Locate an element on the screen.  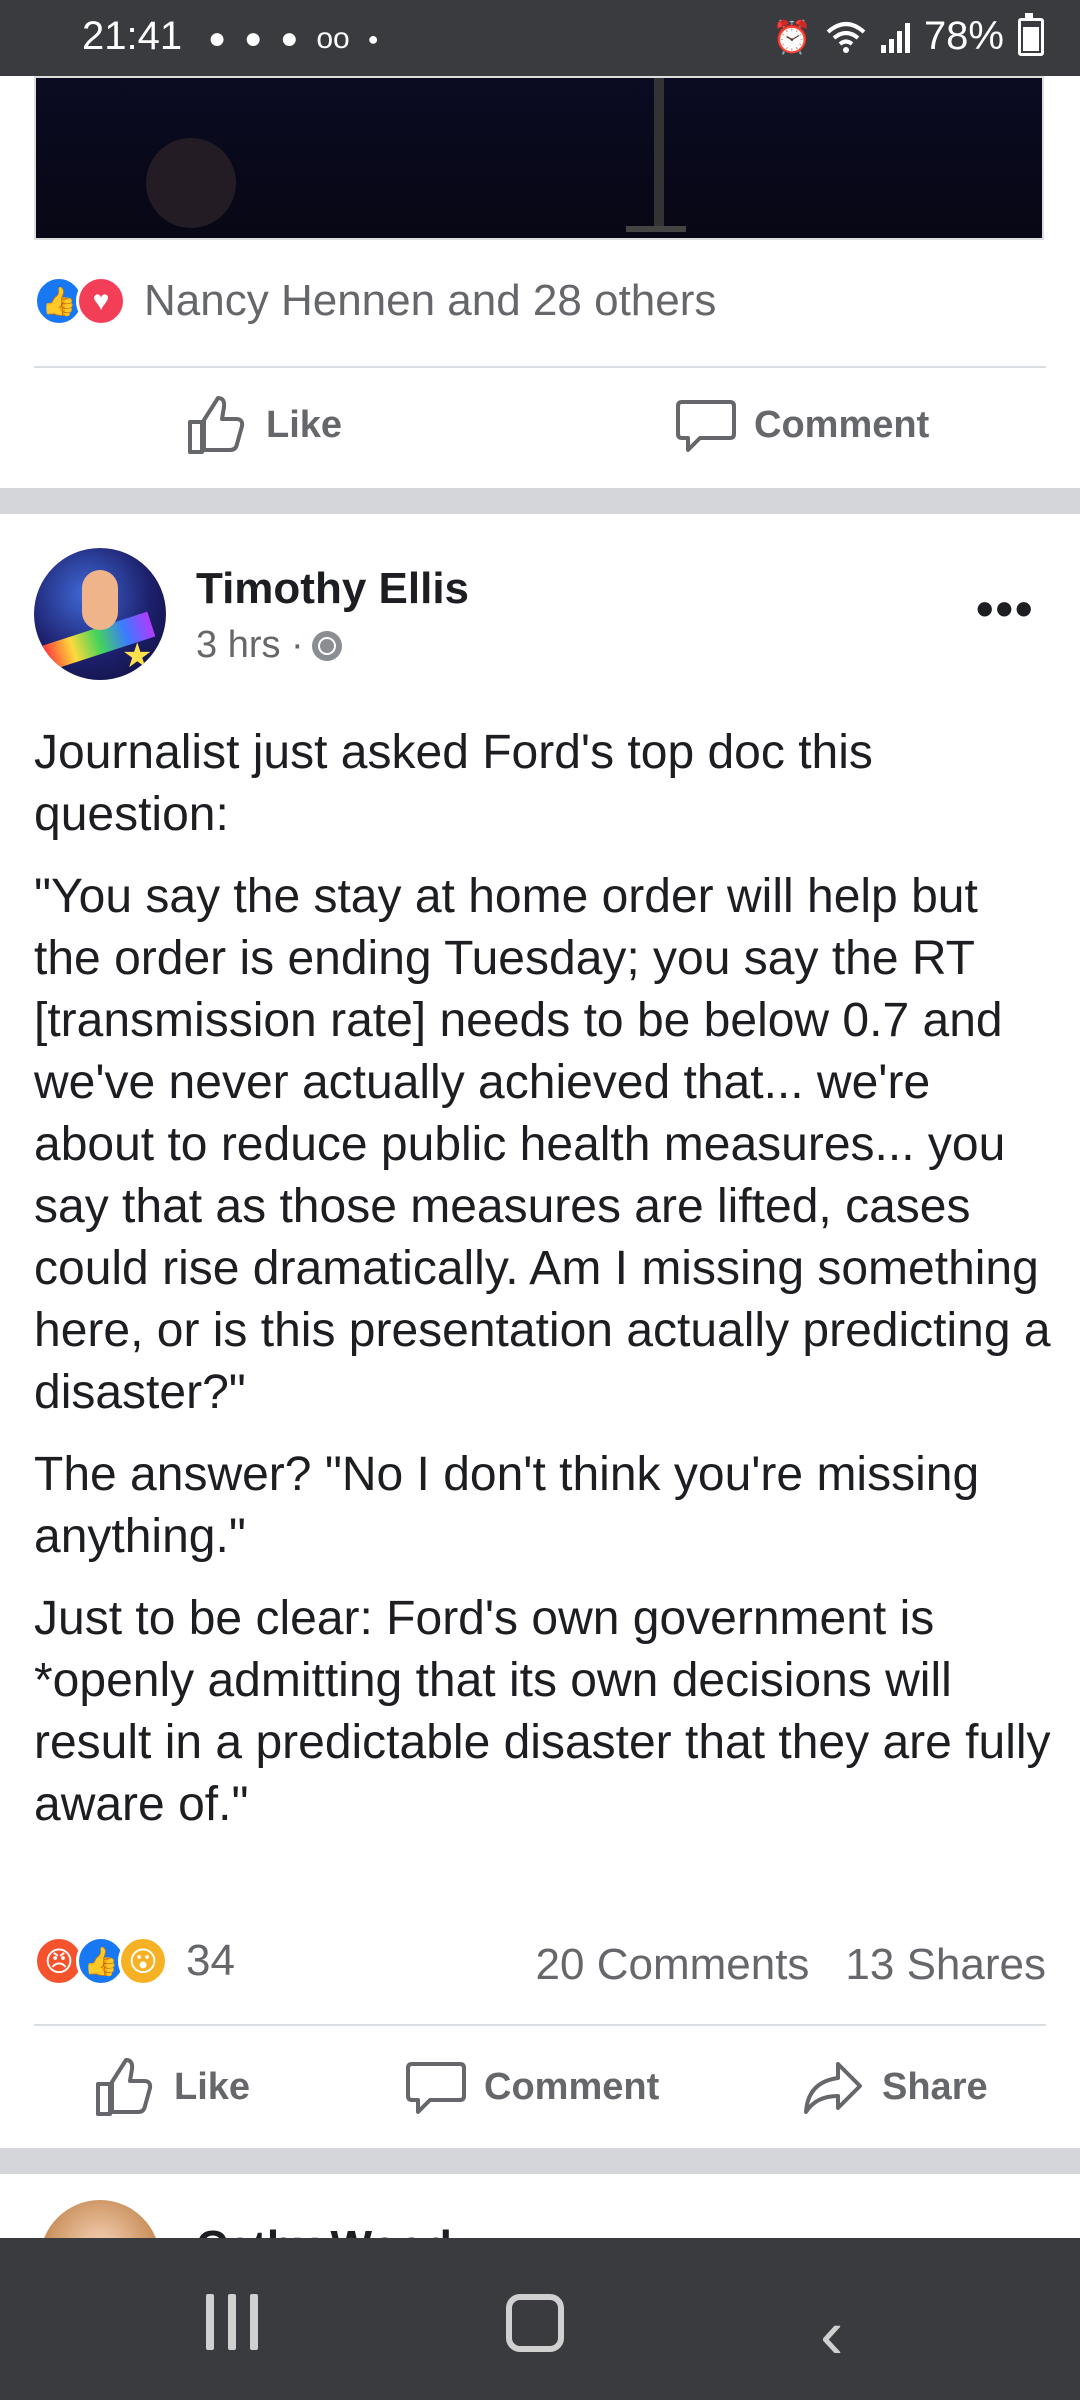
post-meta: 3 hrs · is located at coordinates (269, 645).